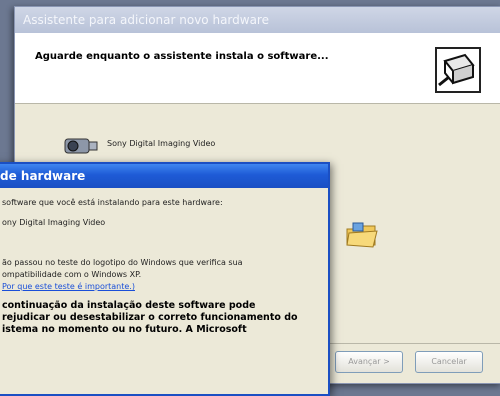  What do you see at coordinates (458, 70) in the screenshot?
I see `hardware-wizard-icon` at bounding box center [458, 70].